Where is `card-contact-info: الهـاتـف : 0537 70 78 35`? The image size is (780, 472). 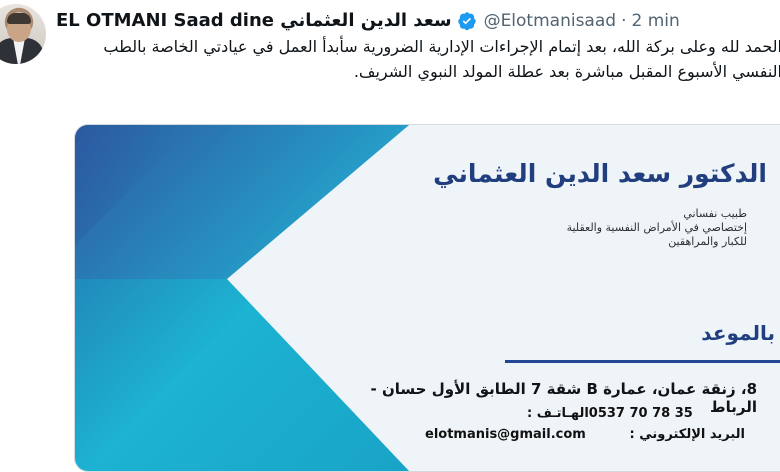
card-contact-info: الهـاتـف : 0537 70 78 35 is located at coordinates (639, 413).